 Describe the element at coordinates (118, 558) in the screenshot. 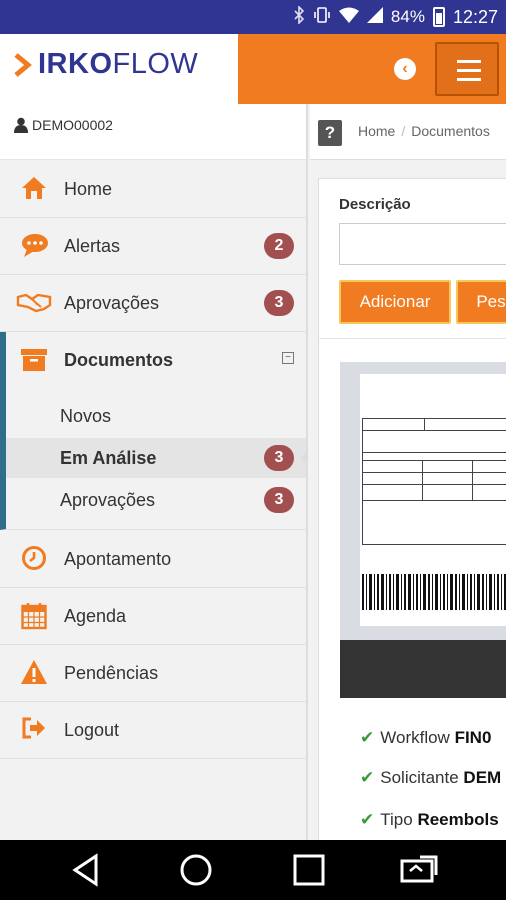

I see `sidebar-item-label: Apontamento` at that location.